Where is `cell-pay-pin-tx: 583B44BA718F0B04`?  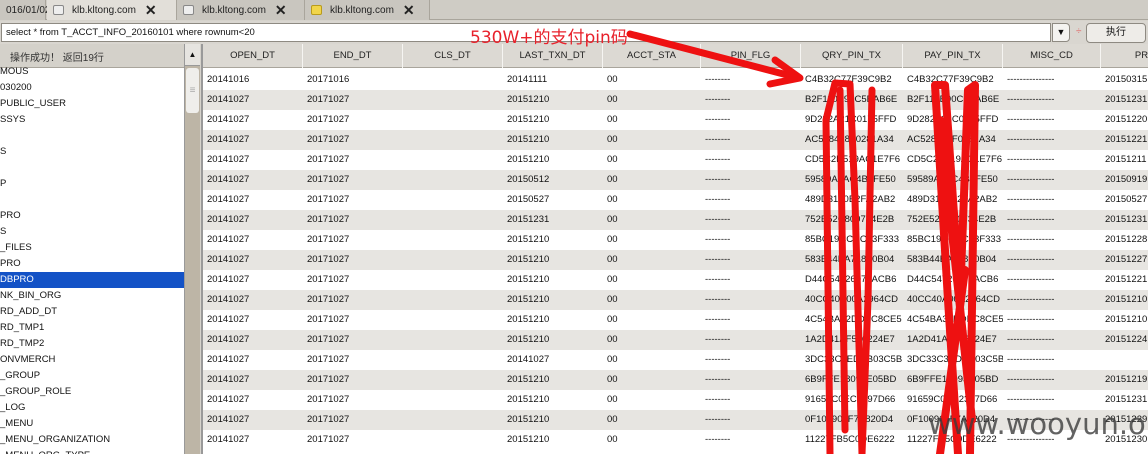
cell-pay-pin-tx: 583B44BA718F0B04 is located at coordinates (953, 260).